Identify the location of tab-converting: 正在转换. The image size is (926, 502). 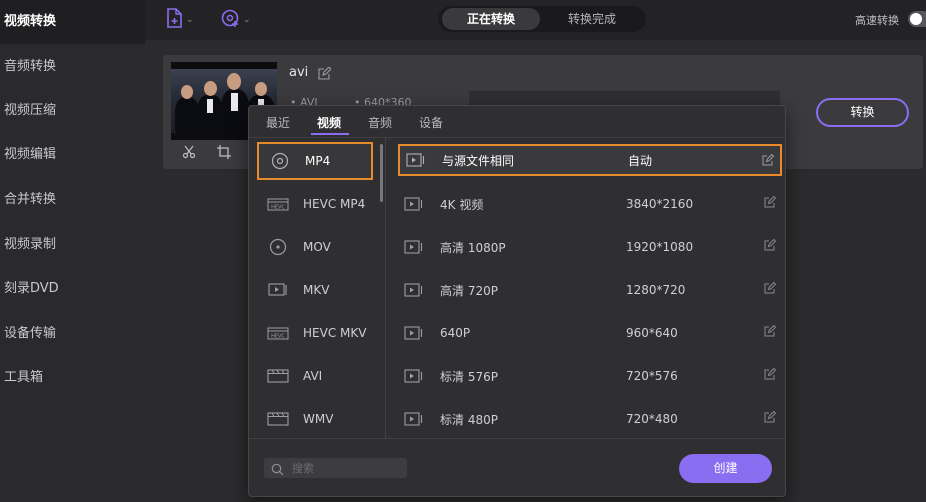
(491, 19).